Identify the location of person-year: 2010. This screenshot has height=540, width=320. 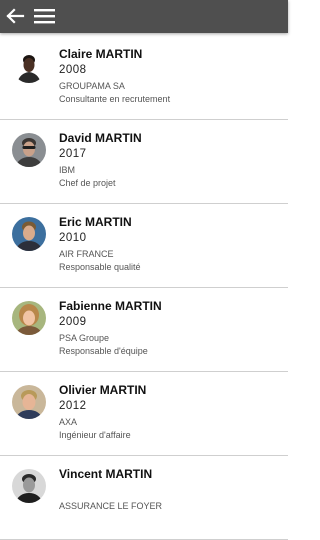
(73, 238).